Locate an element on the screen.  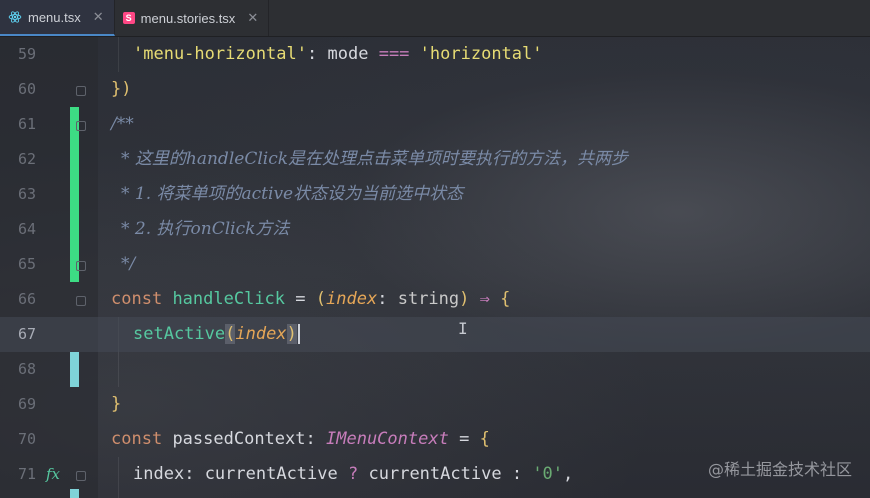
code-line: 62 * 这里的handleClick是在处理点击菜单项时要执行的方法，共两步 is located at coordinates (435, 159).